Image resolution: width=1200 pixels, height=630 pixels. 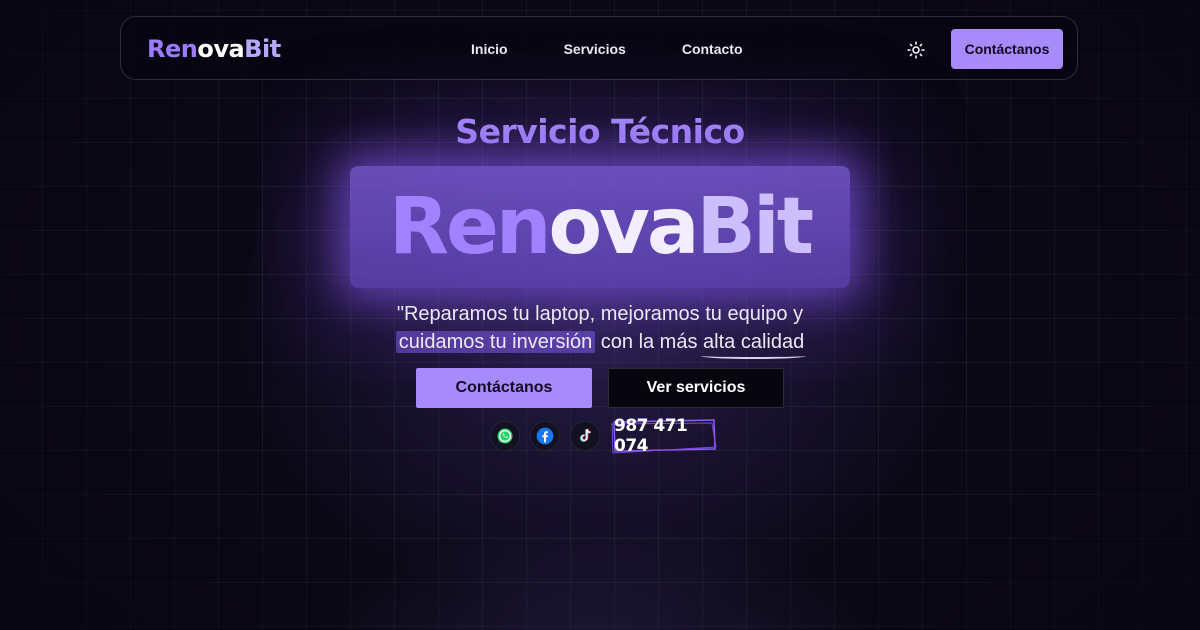 What do you see at coordinates (696, 388) in the screenshot?
I see `view-services-button: Ver servicios` at bounding box center [696, 388].